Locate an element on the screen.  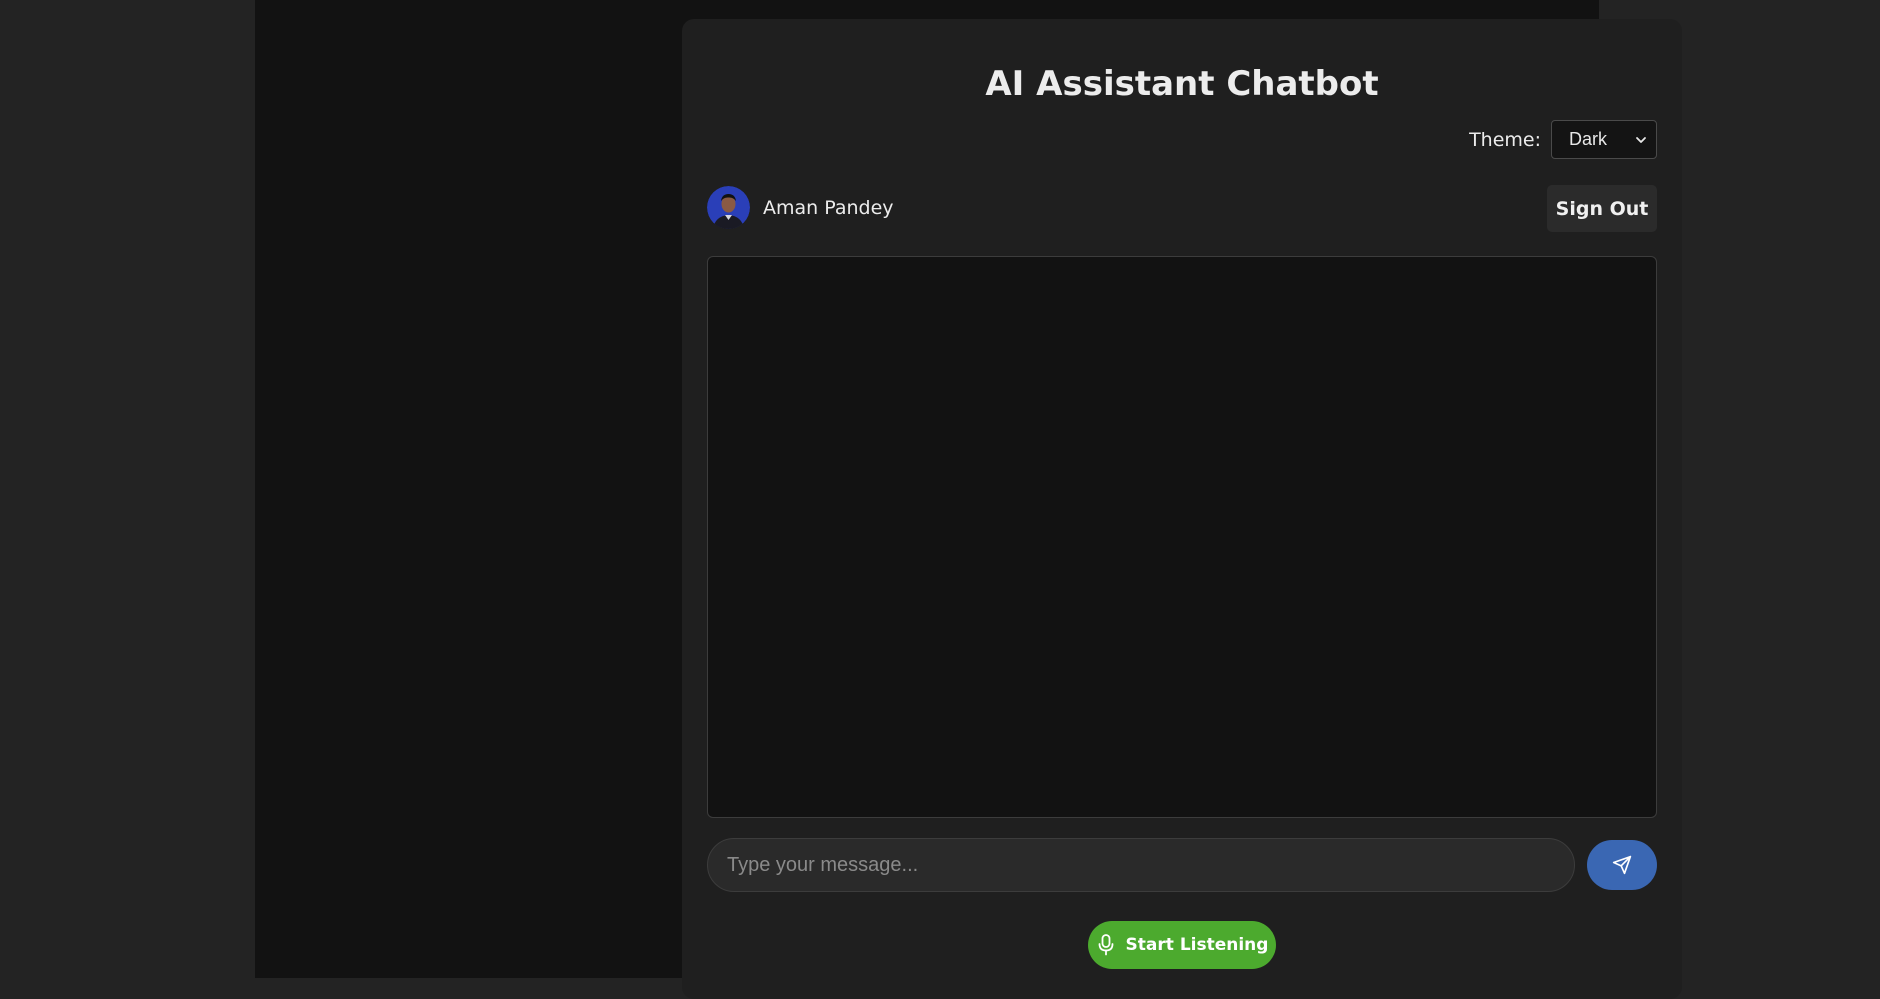
send-button is located at coordinates (1622, 865).